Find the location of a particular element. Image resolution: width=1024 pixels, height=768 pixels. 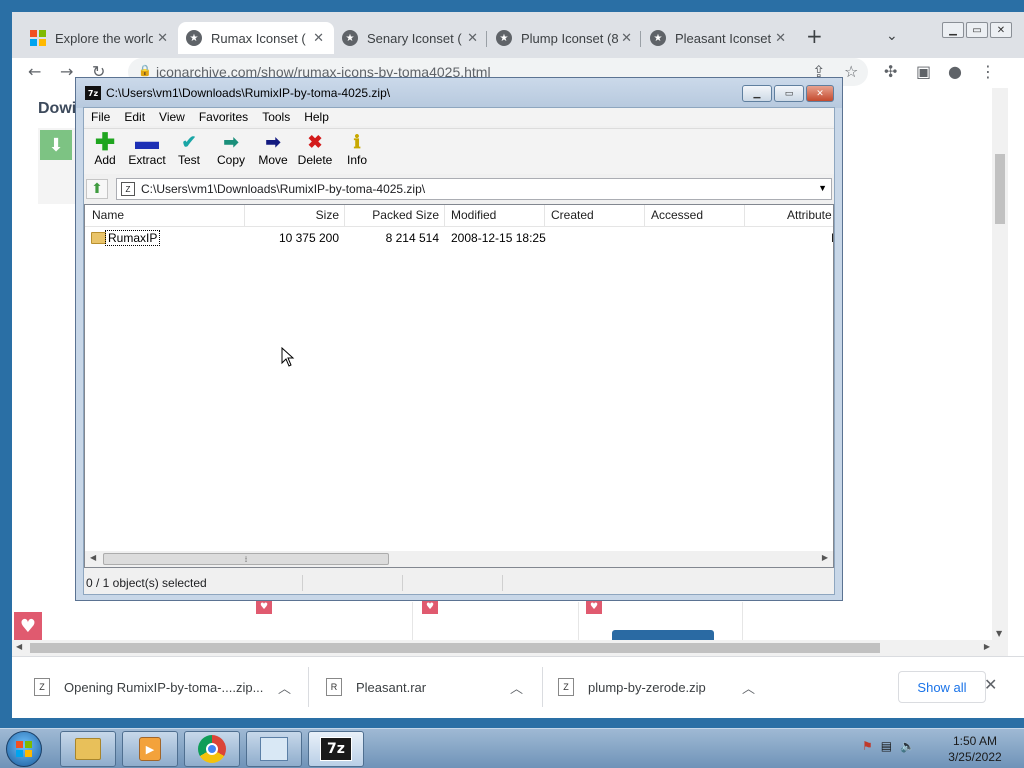

page-horizontal-scrollbar: ◀ ▶ is located at coordinates (510, 648).